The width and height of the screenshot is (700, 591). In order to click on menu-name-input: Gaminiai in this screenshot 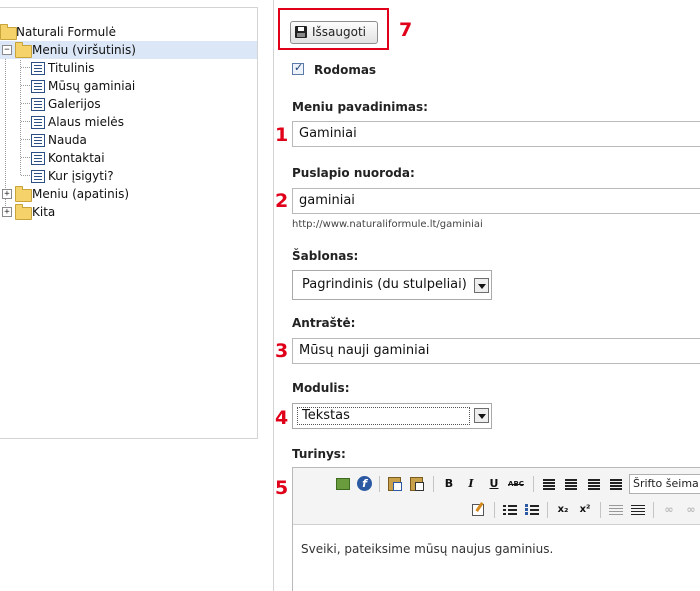, I will do `click(496, 134)`.